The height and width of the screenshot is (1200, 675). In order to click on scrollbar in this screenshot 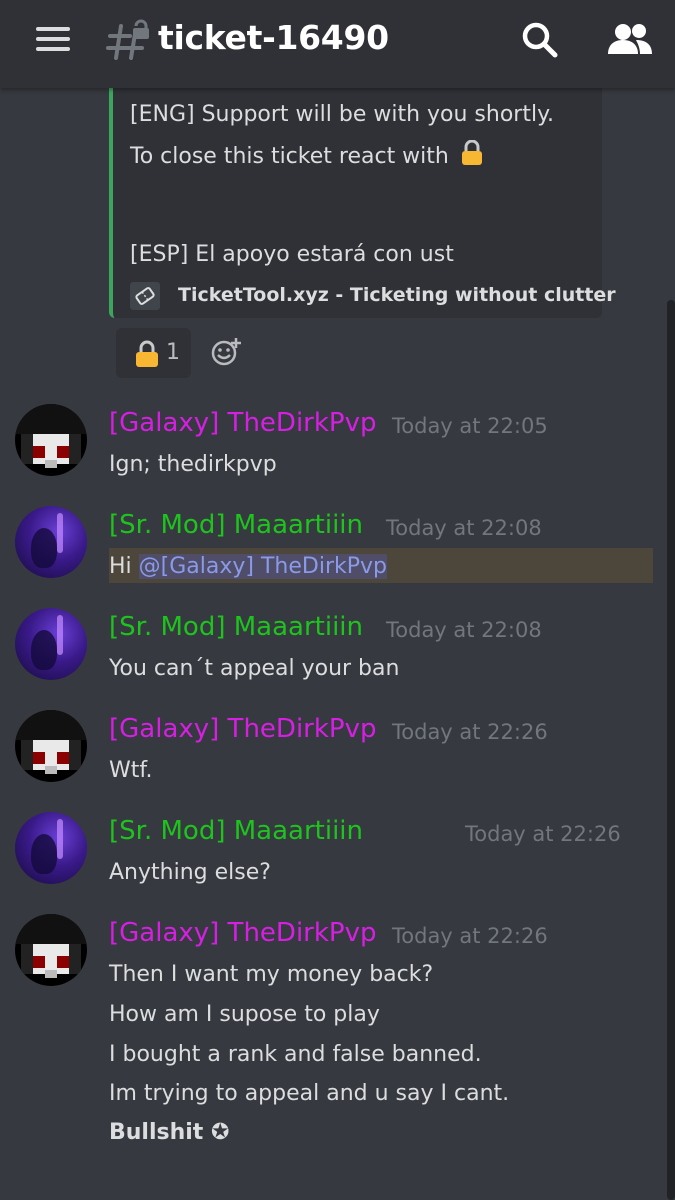, I will do `click(671, 750)`.